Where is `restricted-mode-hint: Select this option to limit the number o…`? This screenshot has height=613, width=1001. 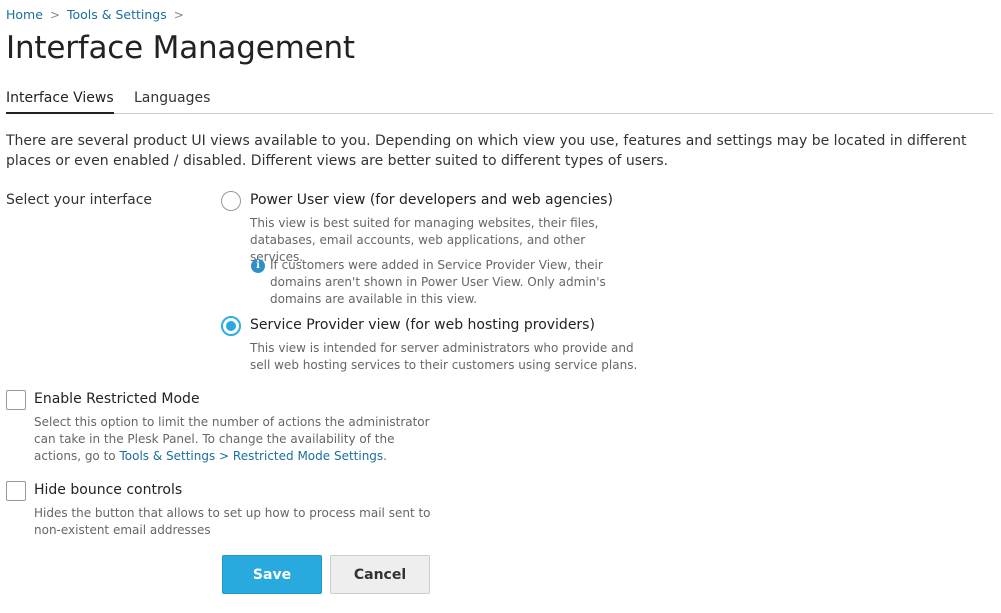
restricted-mode-hint: Select this option to limit the number o… is located at coordinates (234, 439).